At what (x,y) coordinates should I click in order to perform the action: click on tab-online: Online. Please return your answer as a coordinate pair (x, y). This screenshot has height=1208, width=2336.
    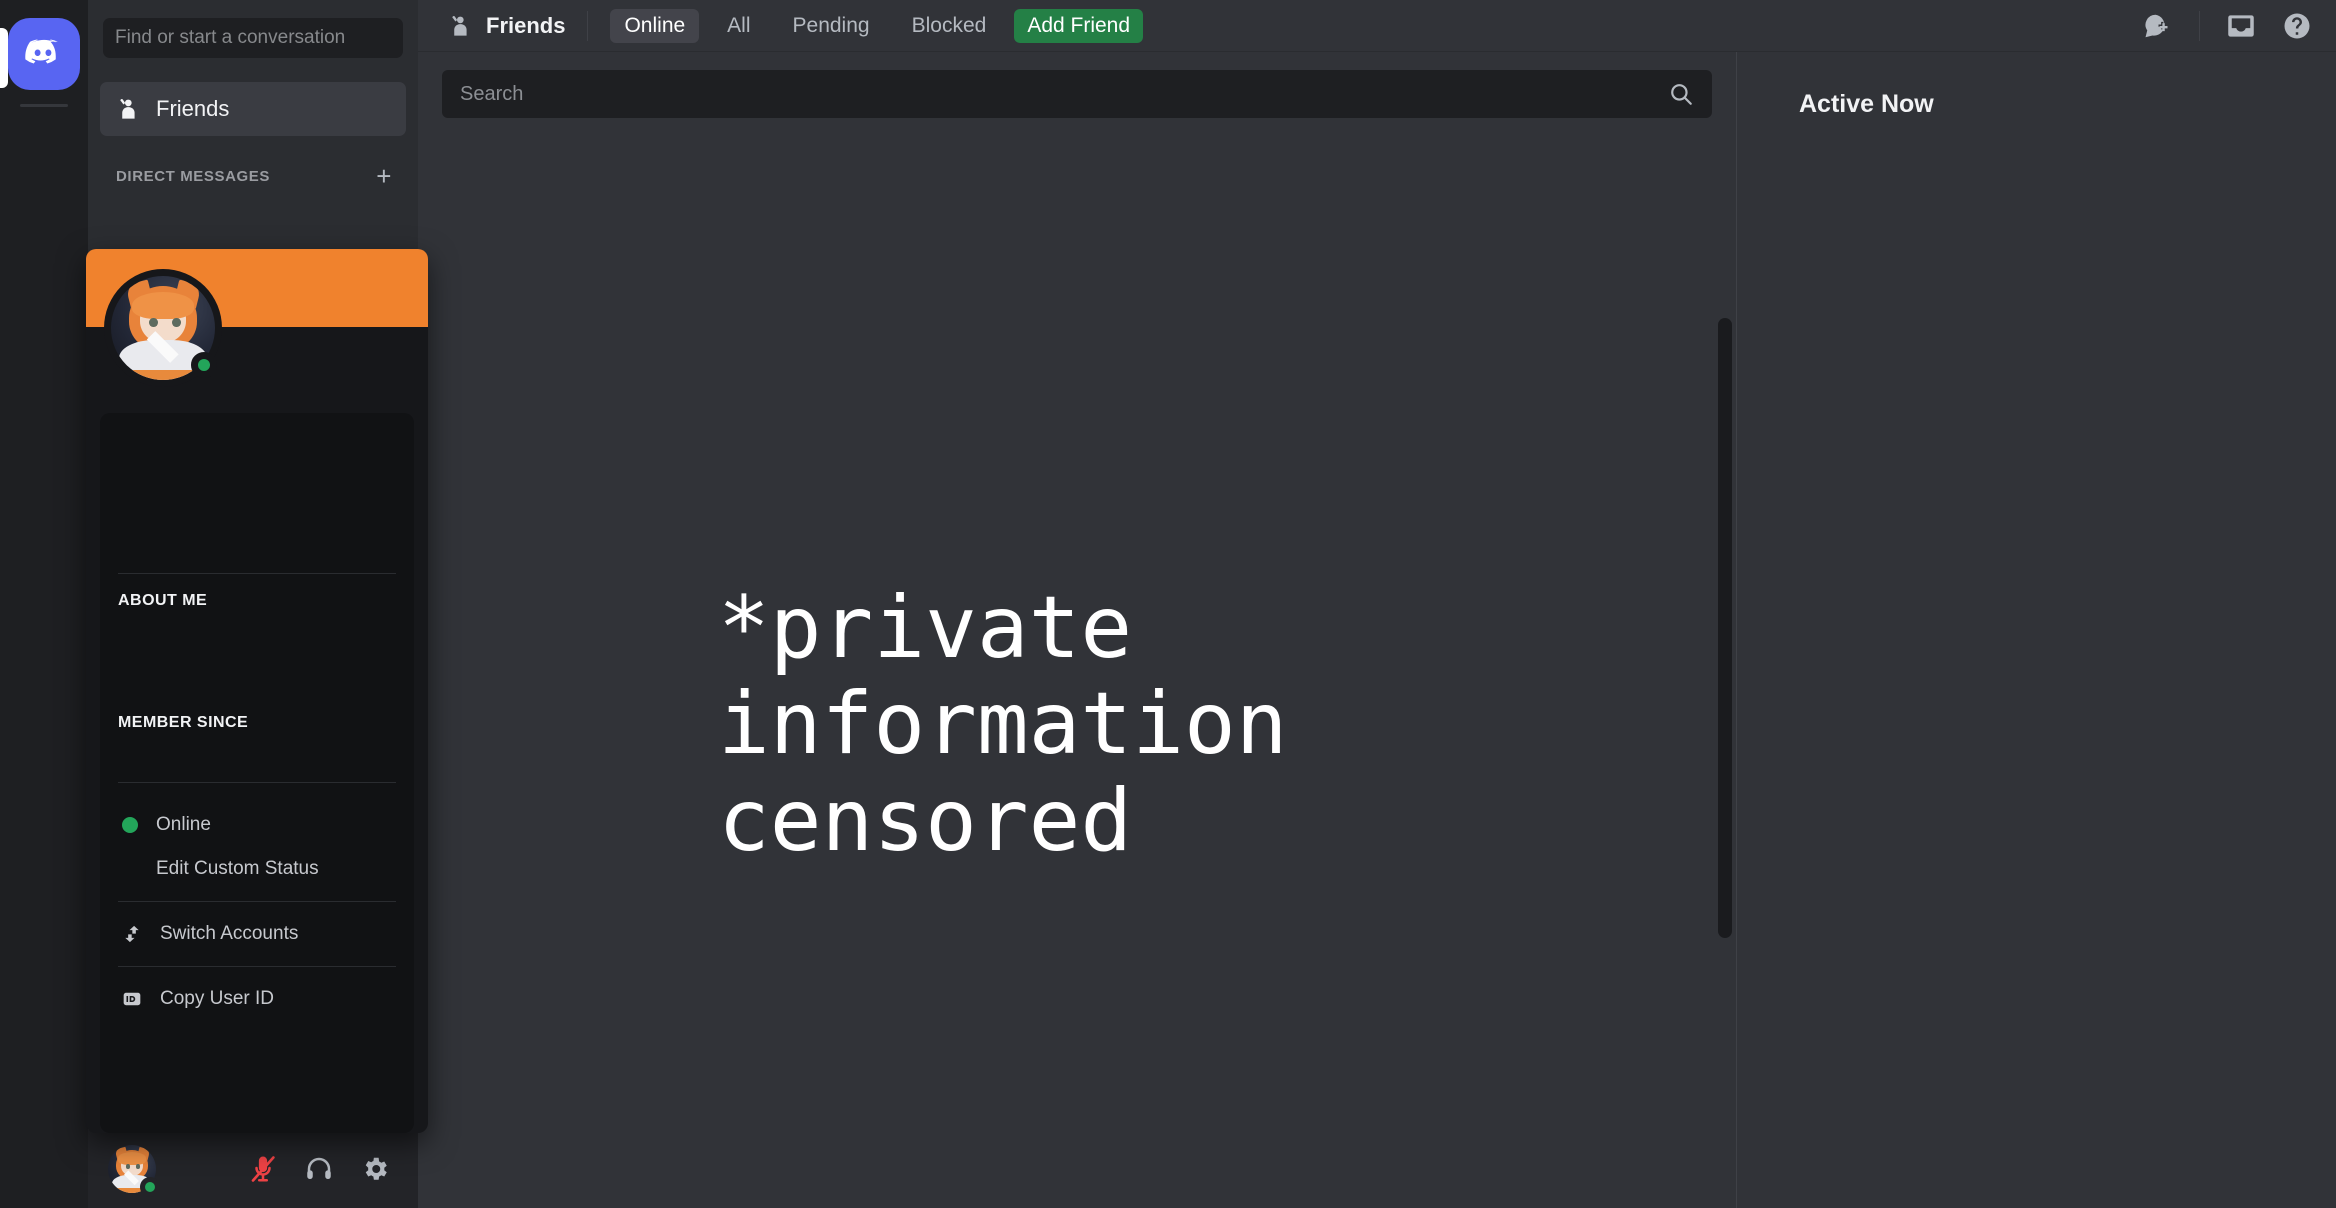
    Looking at the image, I should click on (655, 25).